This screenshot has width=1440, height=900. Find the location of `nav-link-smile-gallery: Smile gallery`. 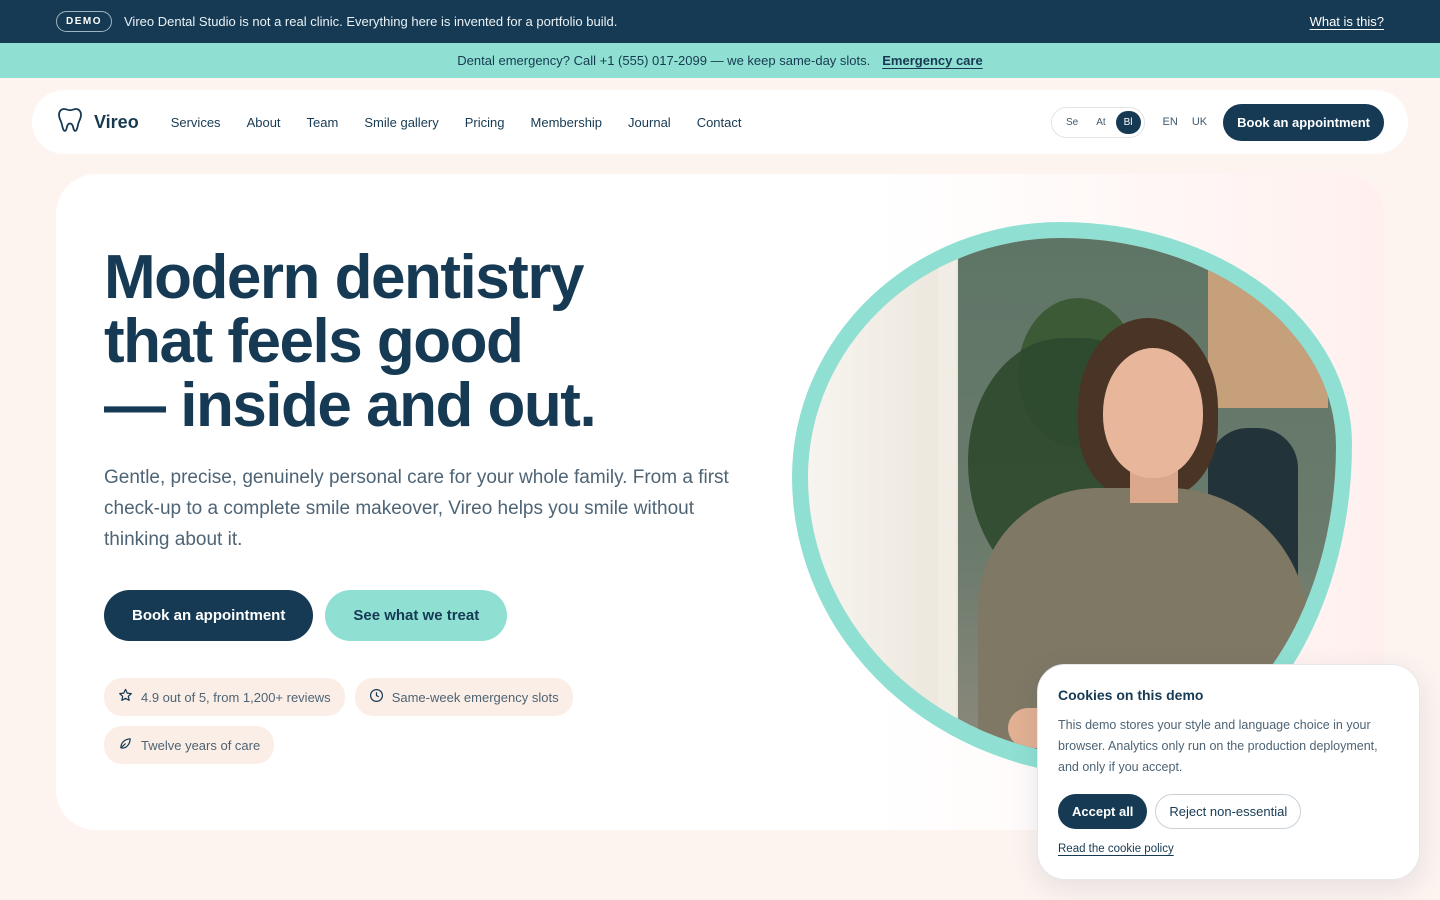

nav-link-smile-gallery: Smile gallery is located at coordinates (401, 122).